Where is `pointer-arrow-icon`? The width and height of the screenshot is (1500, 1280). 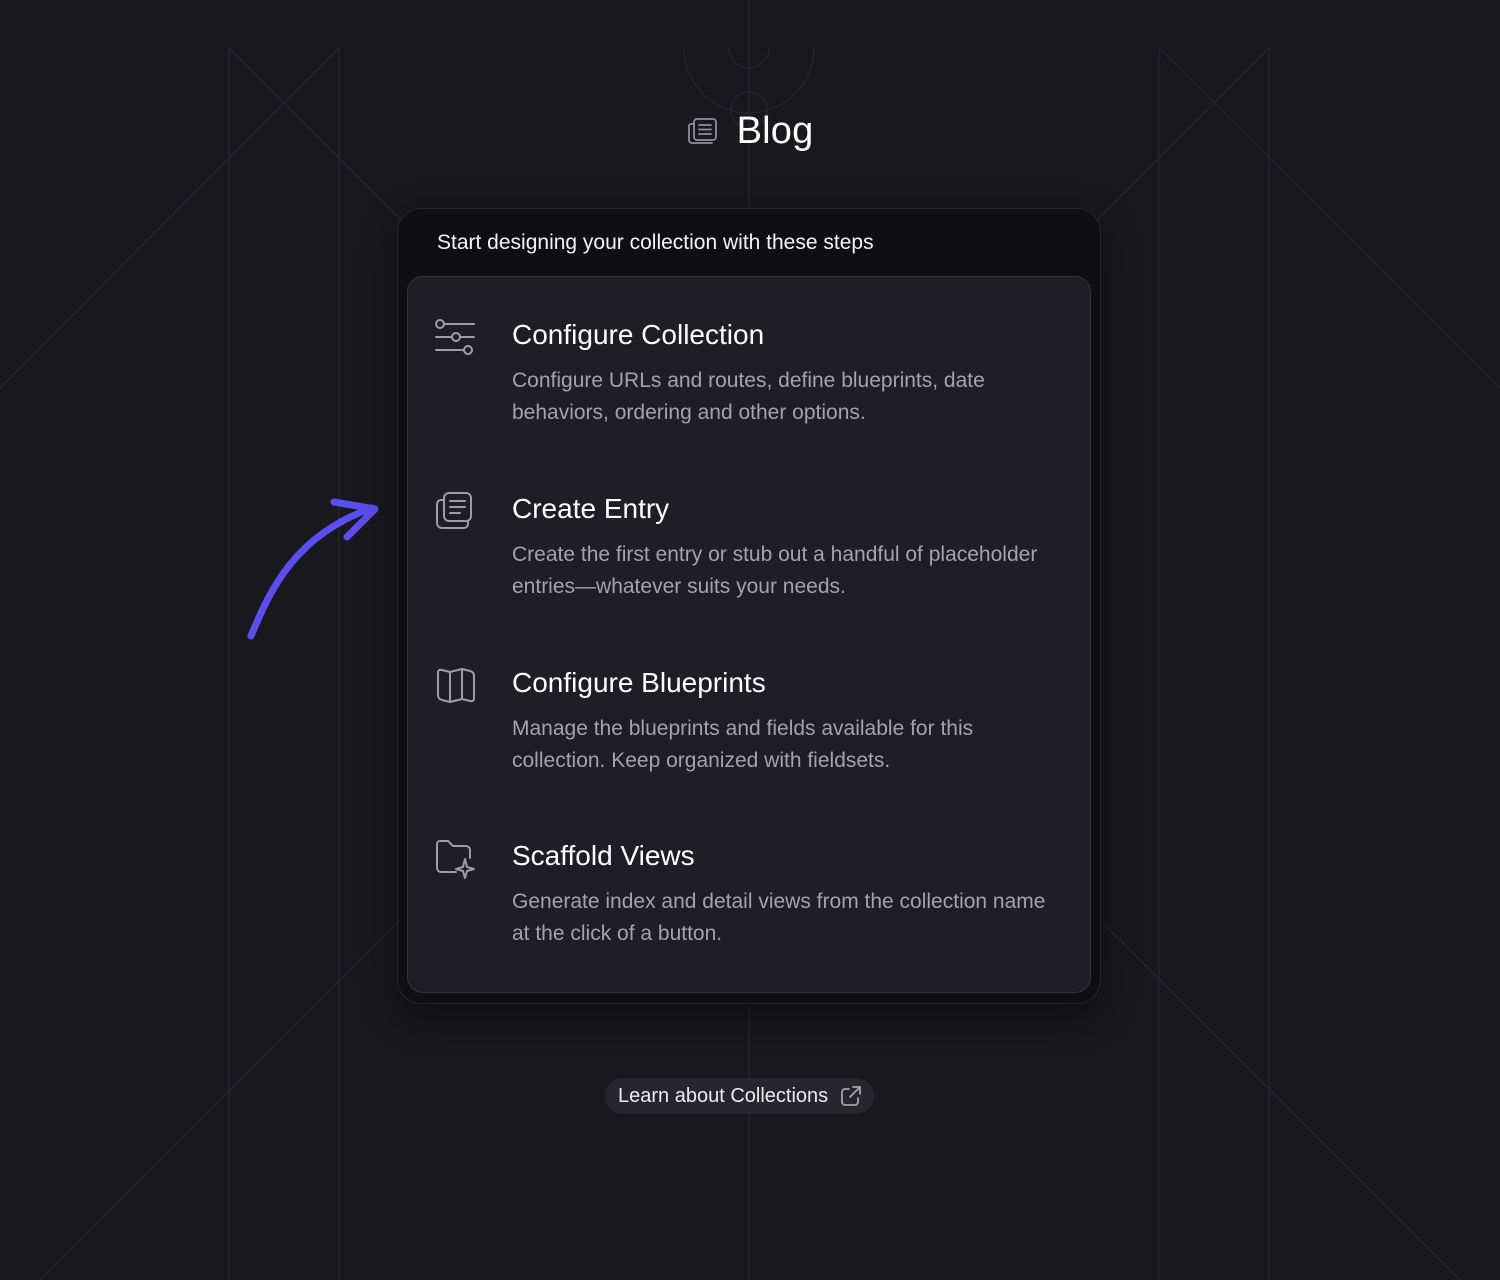
pointer-arrow-icon is located at coordinates (313, 569).